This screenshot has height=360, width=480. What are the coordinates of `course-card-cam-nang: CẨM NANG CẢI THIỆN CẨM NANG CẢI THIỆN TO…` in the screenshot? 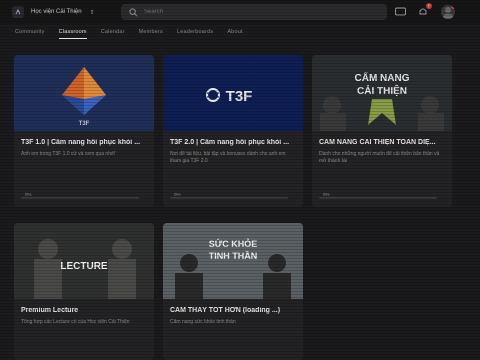 It's located at (382, 131).